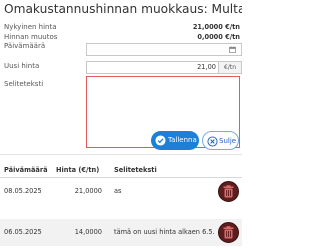 The height and width of the screenshot is (250, 320). I want to click on column-header-date: Päivämäärä, so click(26, 170).